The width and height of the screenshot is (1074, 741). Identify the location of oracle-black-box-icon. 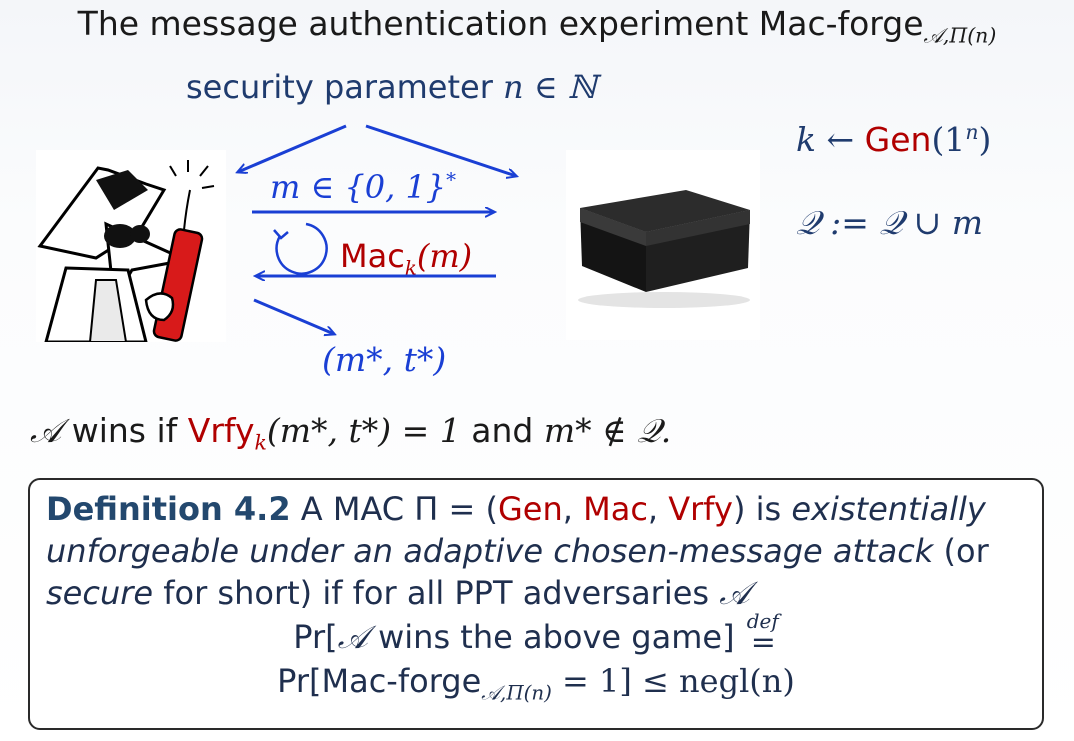
(663, 245).